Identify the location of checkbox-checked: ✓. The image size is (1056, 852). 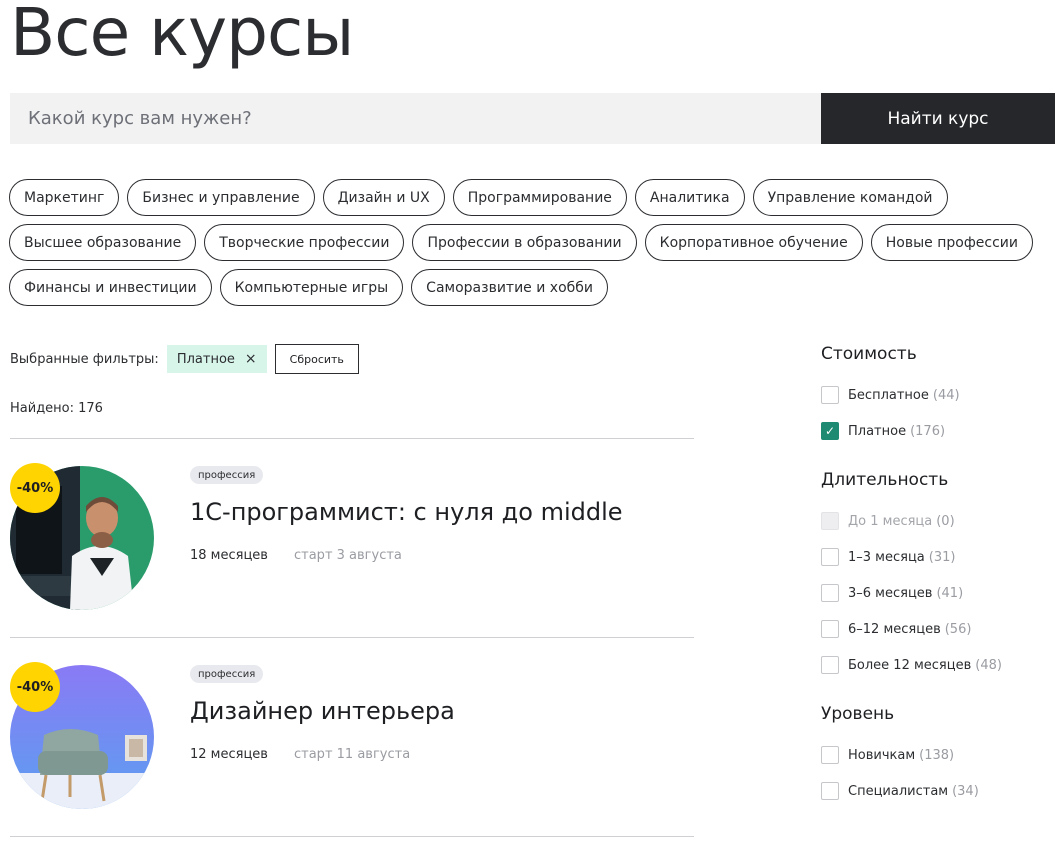
(830, 431).